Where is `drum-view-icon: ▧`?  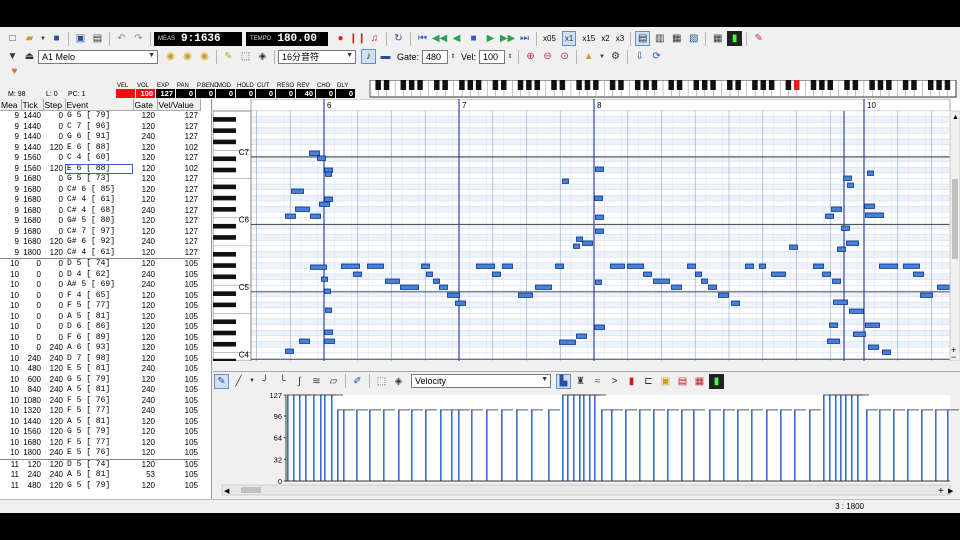 drum-view-icon: ▧ is located at coordinates (693, 38).